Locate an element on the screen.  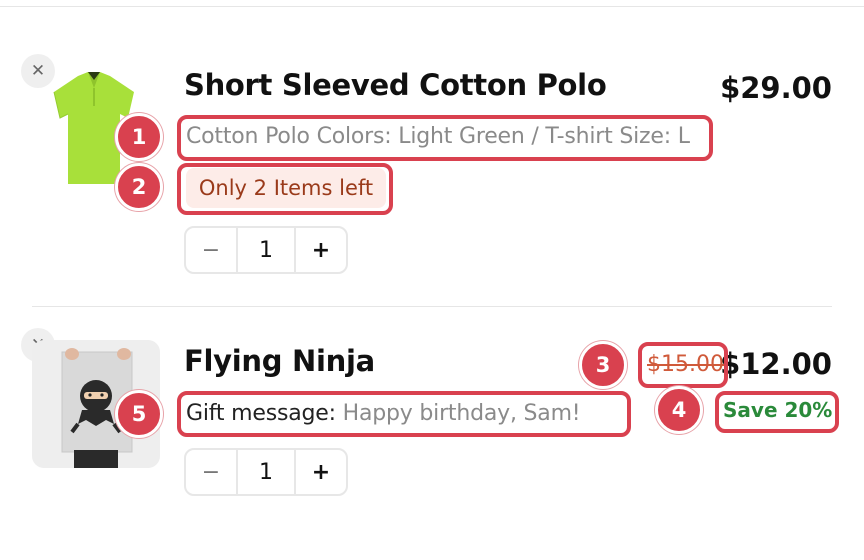
annotation-badge-3: 3 is located at coordinates (603, 365).